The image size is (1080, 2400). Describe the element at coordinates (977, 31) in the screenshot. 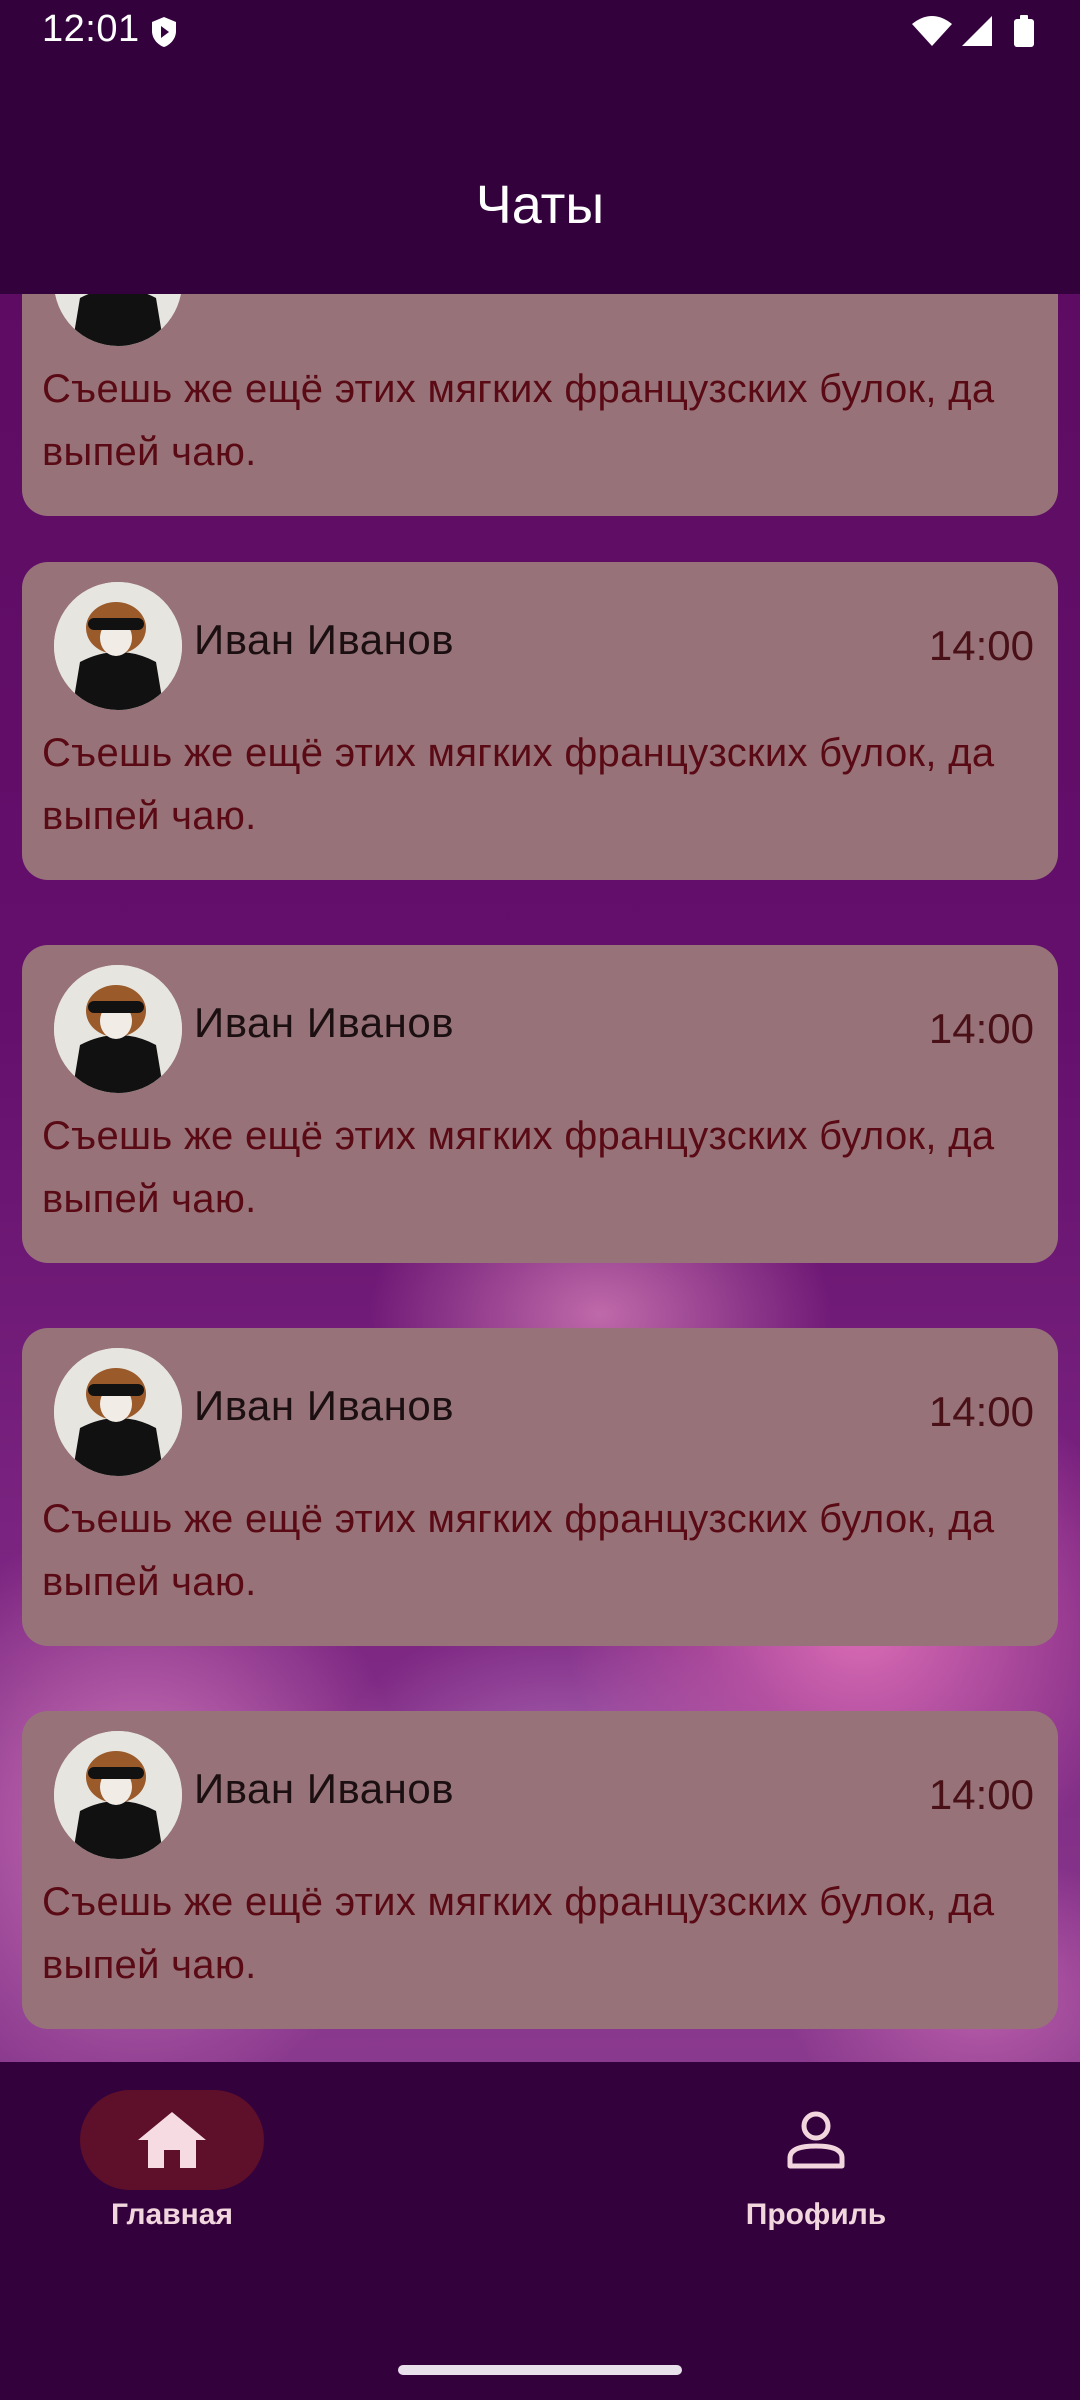

I see `signal-icon` at that location.